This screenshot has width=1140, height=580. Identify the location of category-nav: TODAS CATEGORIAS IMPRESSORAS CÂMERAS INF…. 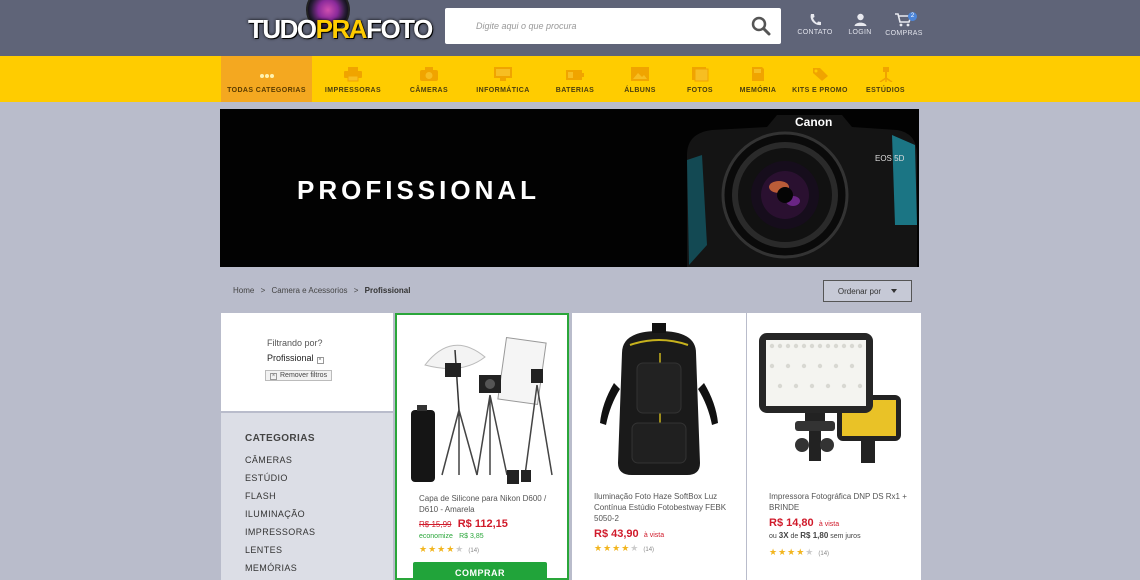
(570, 79).